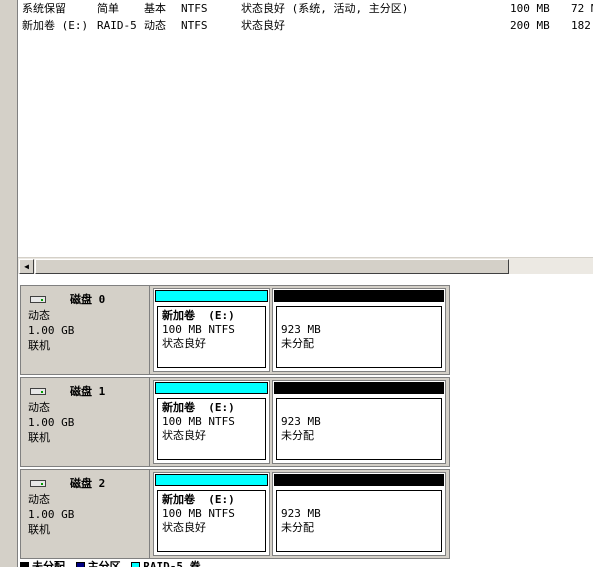  What do you see at coordinates (85, 330) in the screenshot?
I see `disk-info: 磁盘 0 动态 1.00 GB 联机` at bounding box center [85, 330].